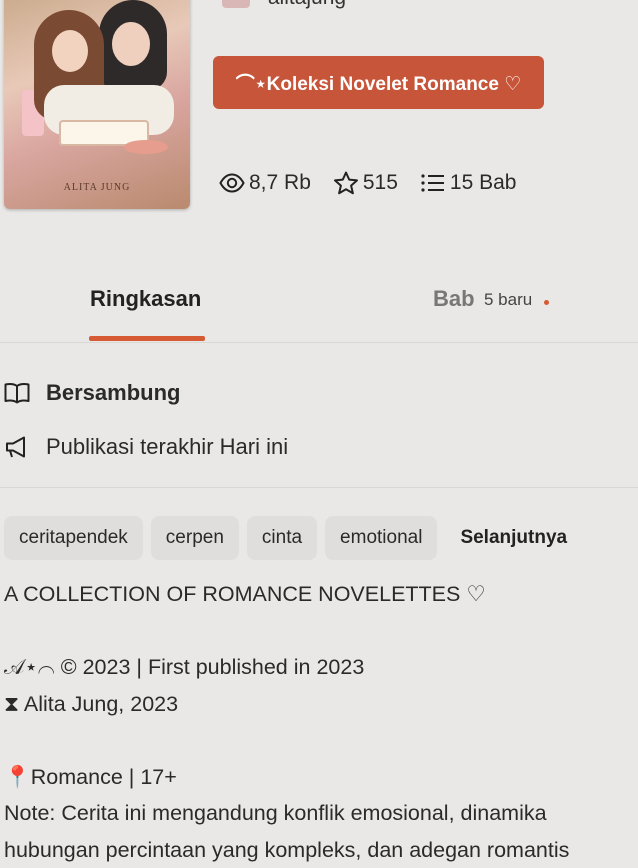 The image size is (638, 868). What do you see at coordinates (97, 104) in the screenshot?
I see `book-cover: ALITA JUNG` at bounding box center [97, 104].